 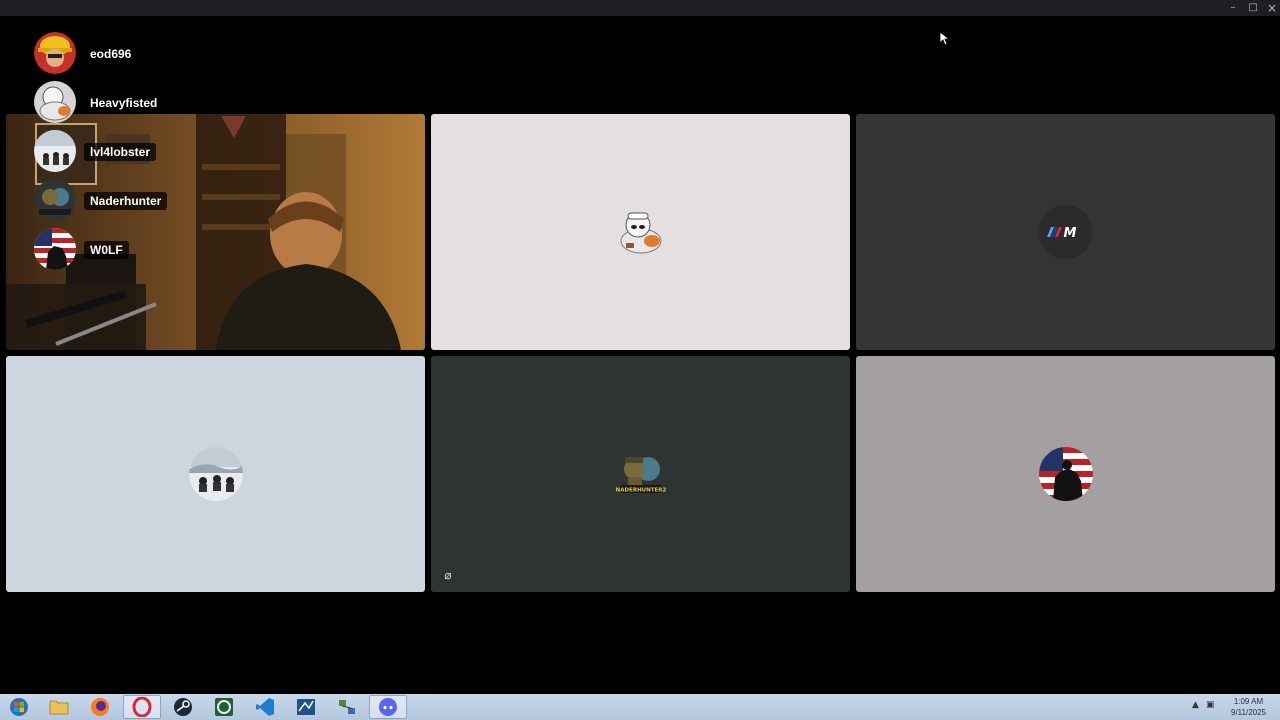 I want to click on taskbar-blue-app, so click(x=306, y=707).